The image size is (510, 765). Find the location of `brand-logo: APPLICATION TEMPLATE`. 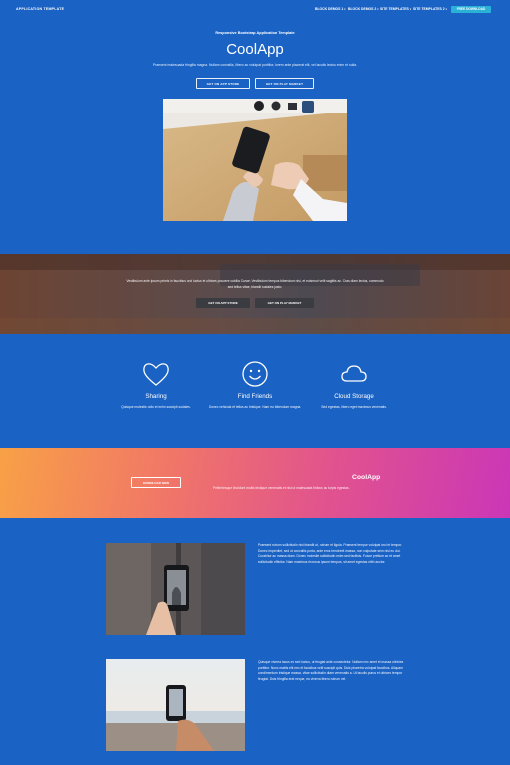

brand-logo: APPLICATION TEMPLATE is located at coordinates (40, 9).